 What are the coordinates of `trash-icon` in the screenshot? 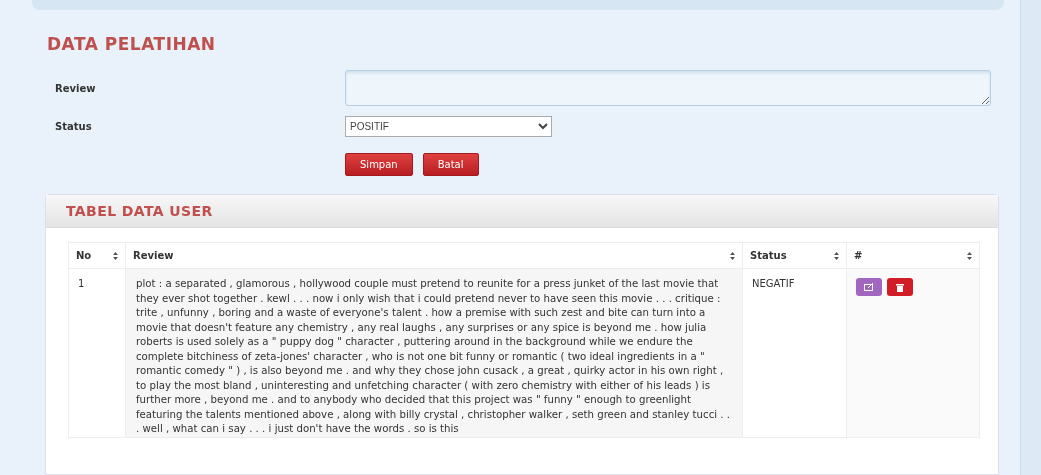 It's located at (900, 287).